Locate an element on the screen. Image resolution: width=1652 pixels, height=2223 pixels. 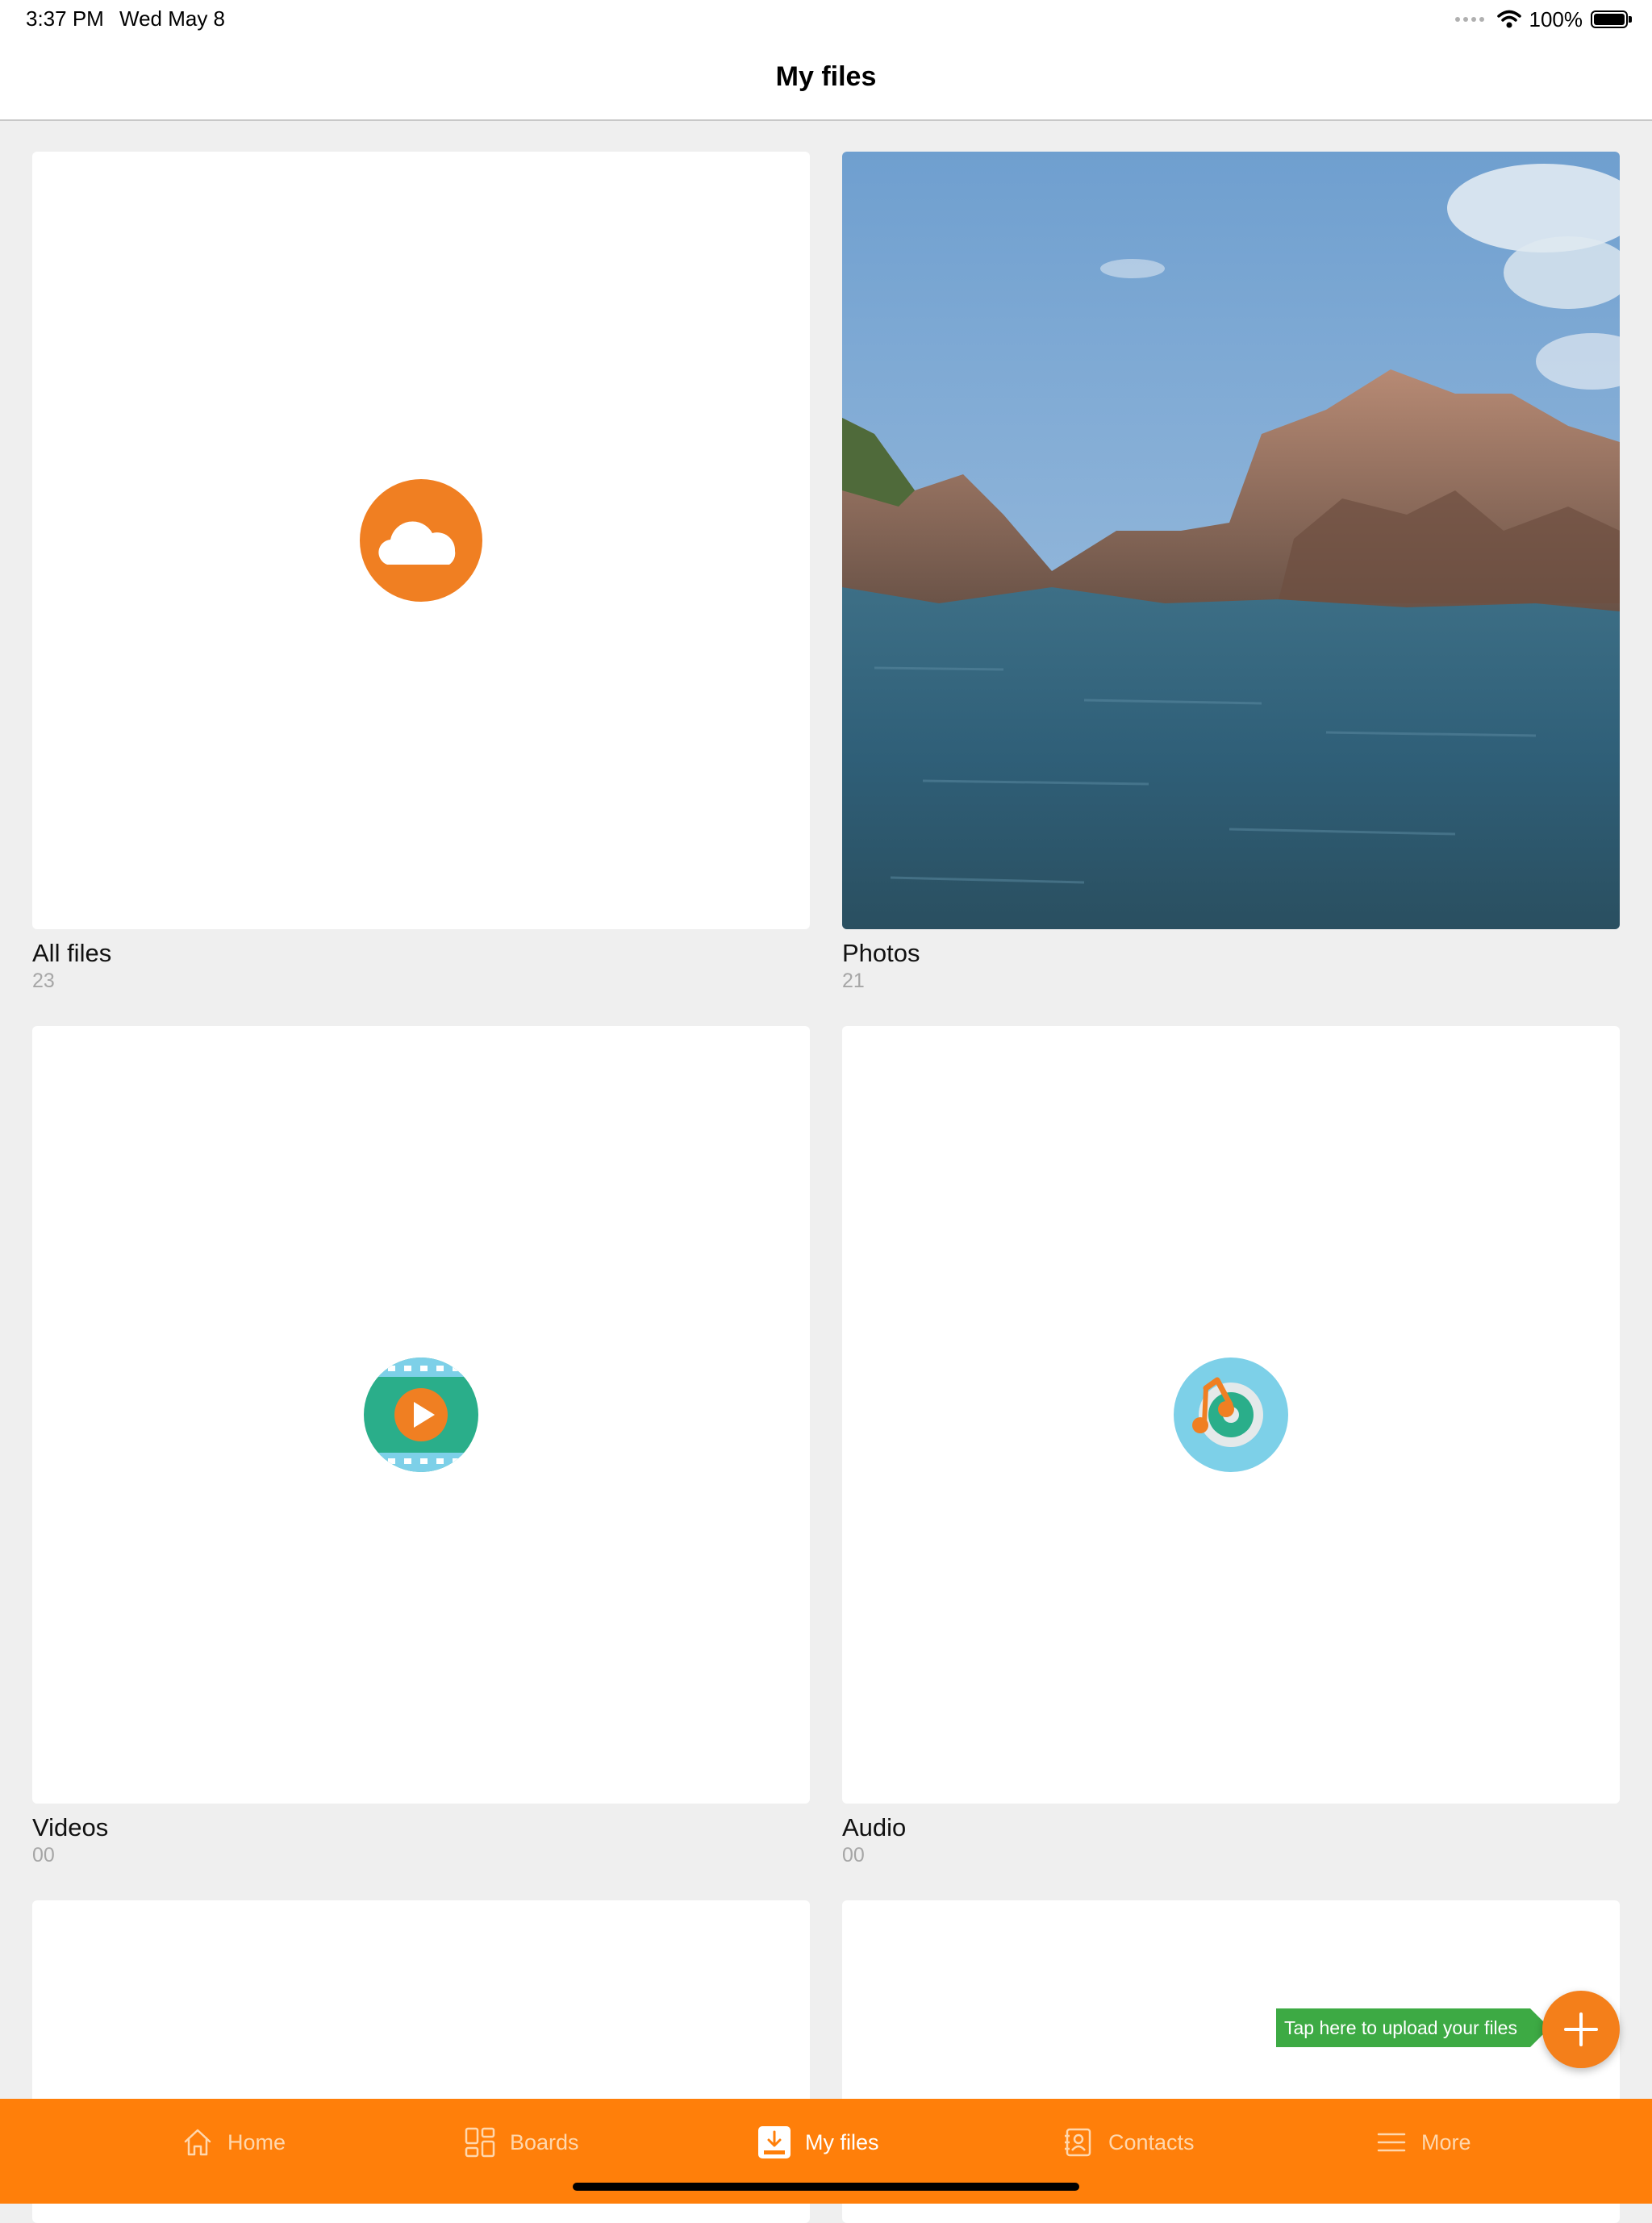
cloud-icon is located at coordinates (421, 540).